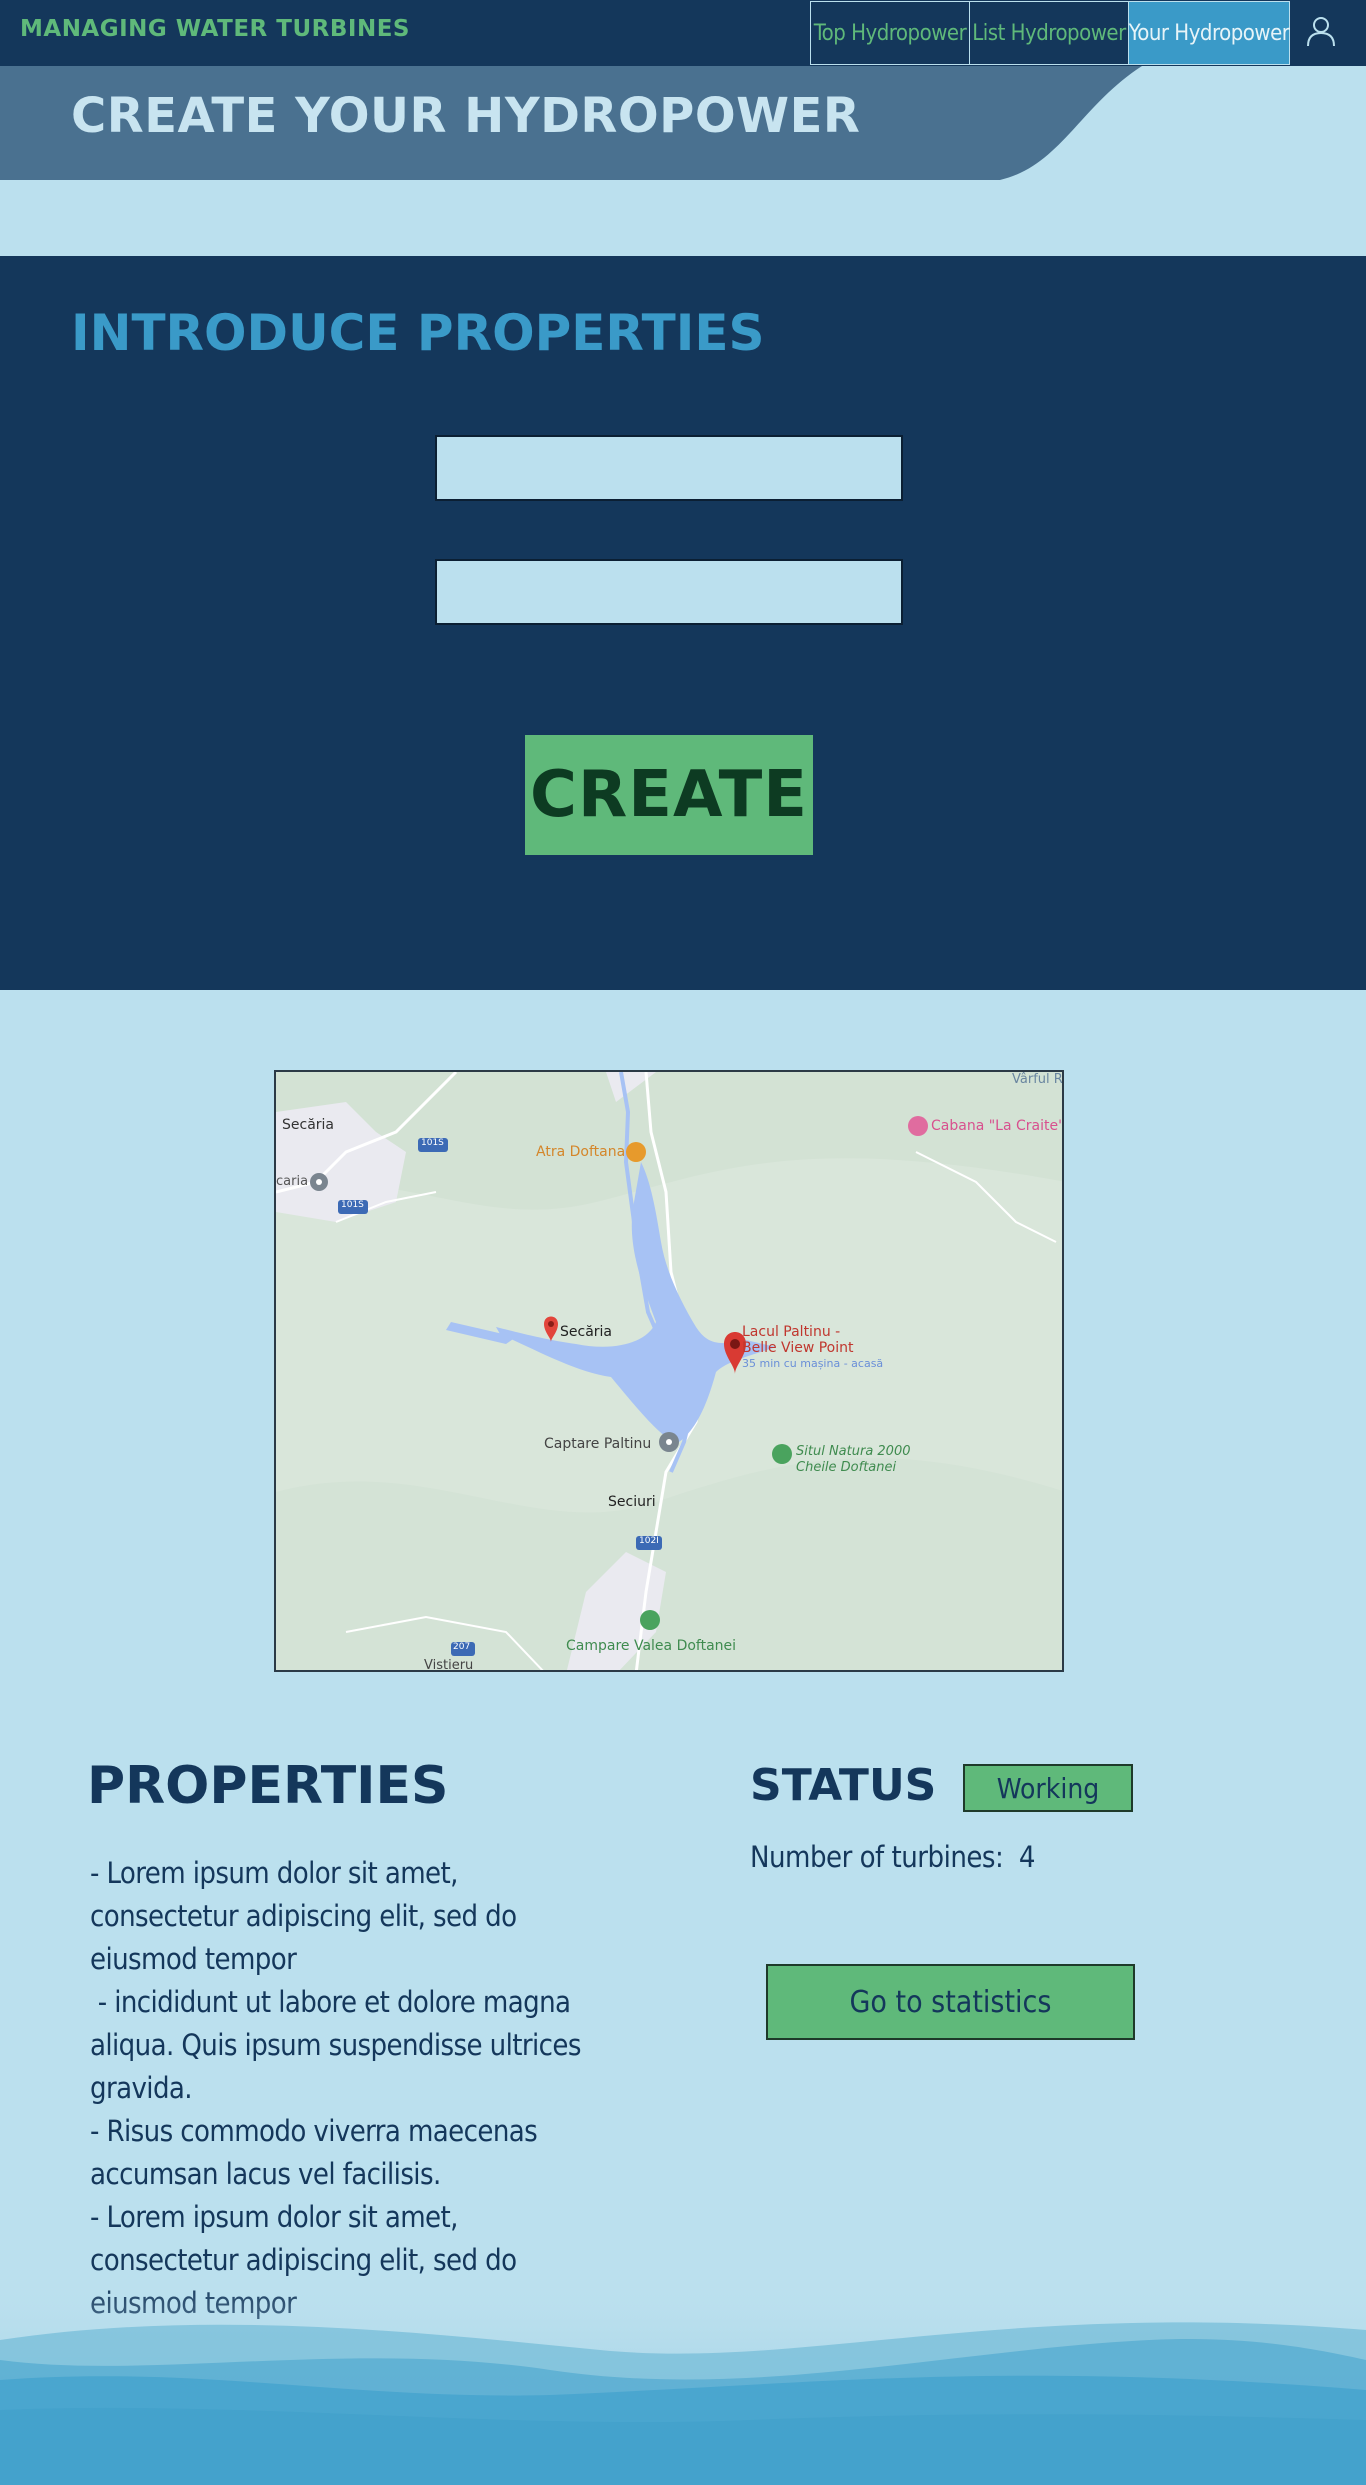 The image size is (1366, 2485). I want to click on map-label-campare: Campare Valea Doftanei, so click(651, 1646).